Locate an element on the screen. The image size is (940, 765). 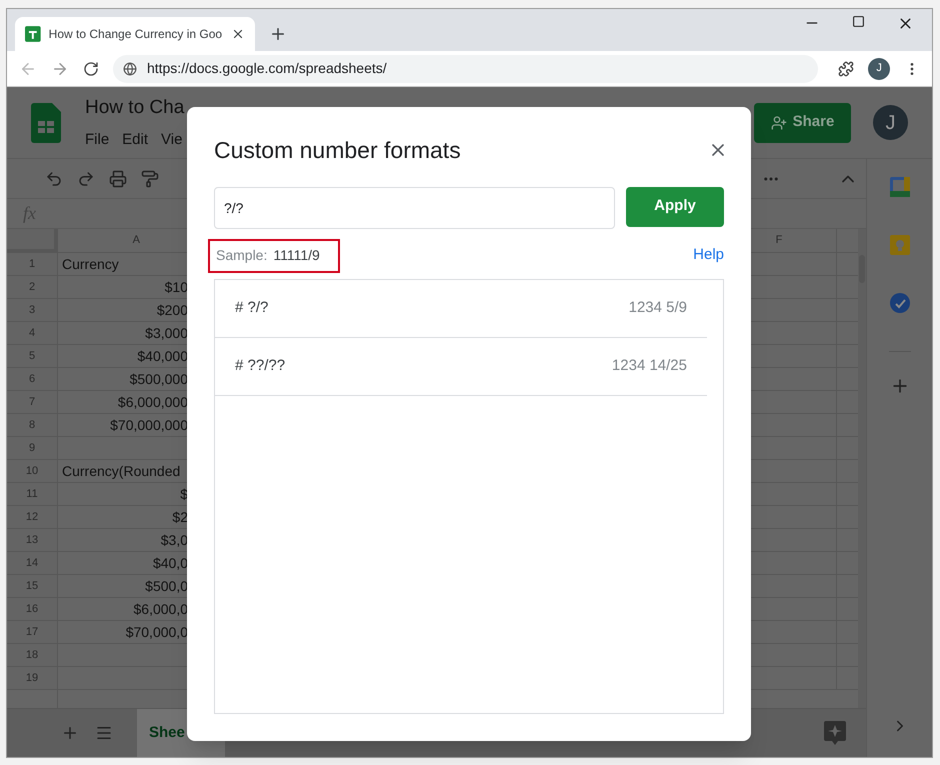
row-number: 12 is located at coordinates (32, 517).